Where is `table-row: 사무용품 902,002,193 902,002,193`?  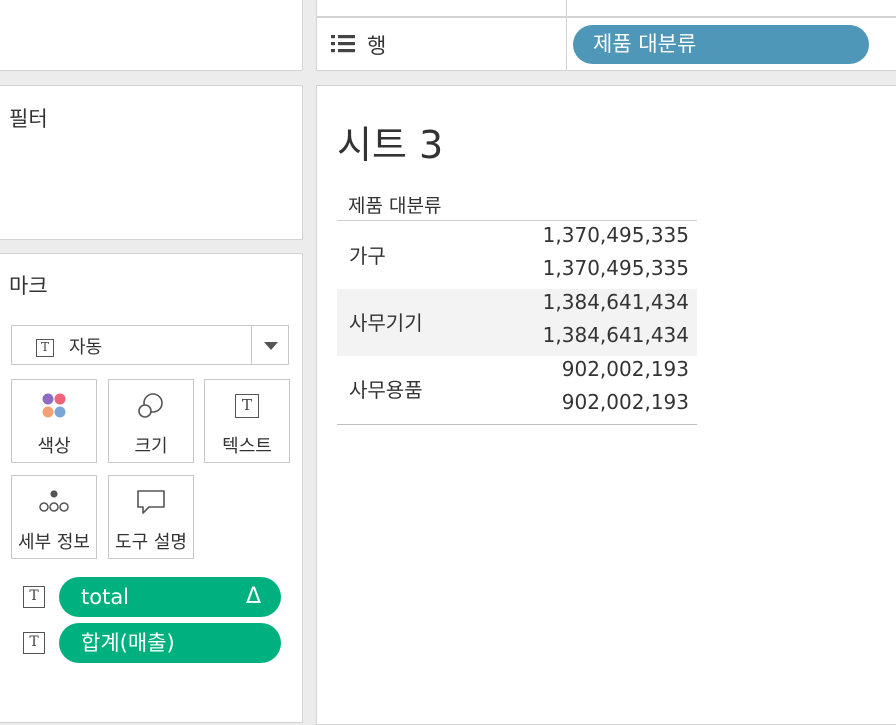
table-row: 사무용품 902,002,193 902,002,193 is located at coordinates (517, 389).